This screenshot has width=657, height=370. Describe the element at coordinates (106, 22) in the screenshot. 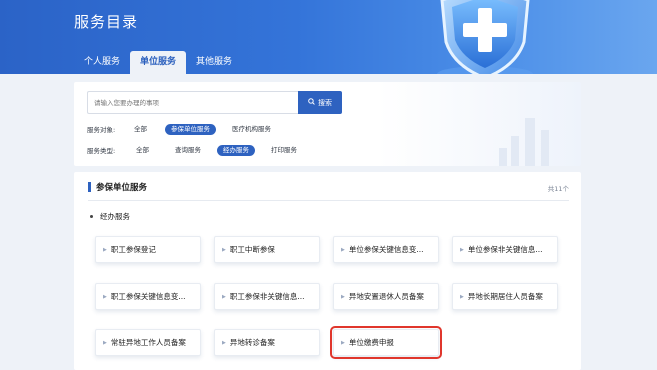

I see `page-title: 服务目录` at that location.